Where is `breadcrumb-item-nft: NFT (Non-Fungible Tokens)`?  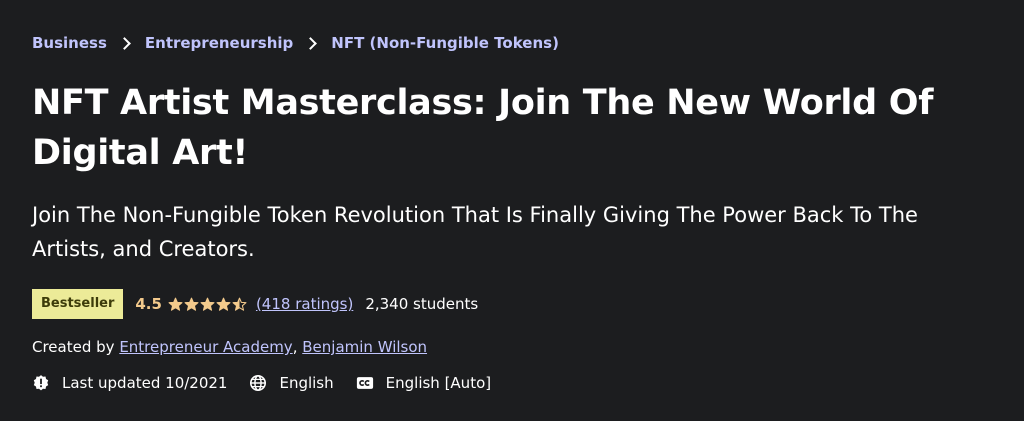
breadcrumb-item-nft: NFT (Non-Fungible Tokens) is located at coordinates (445, 43).